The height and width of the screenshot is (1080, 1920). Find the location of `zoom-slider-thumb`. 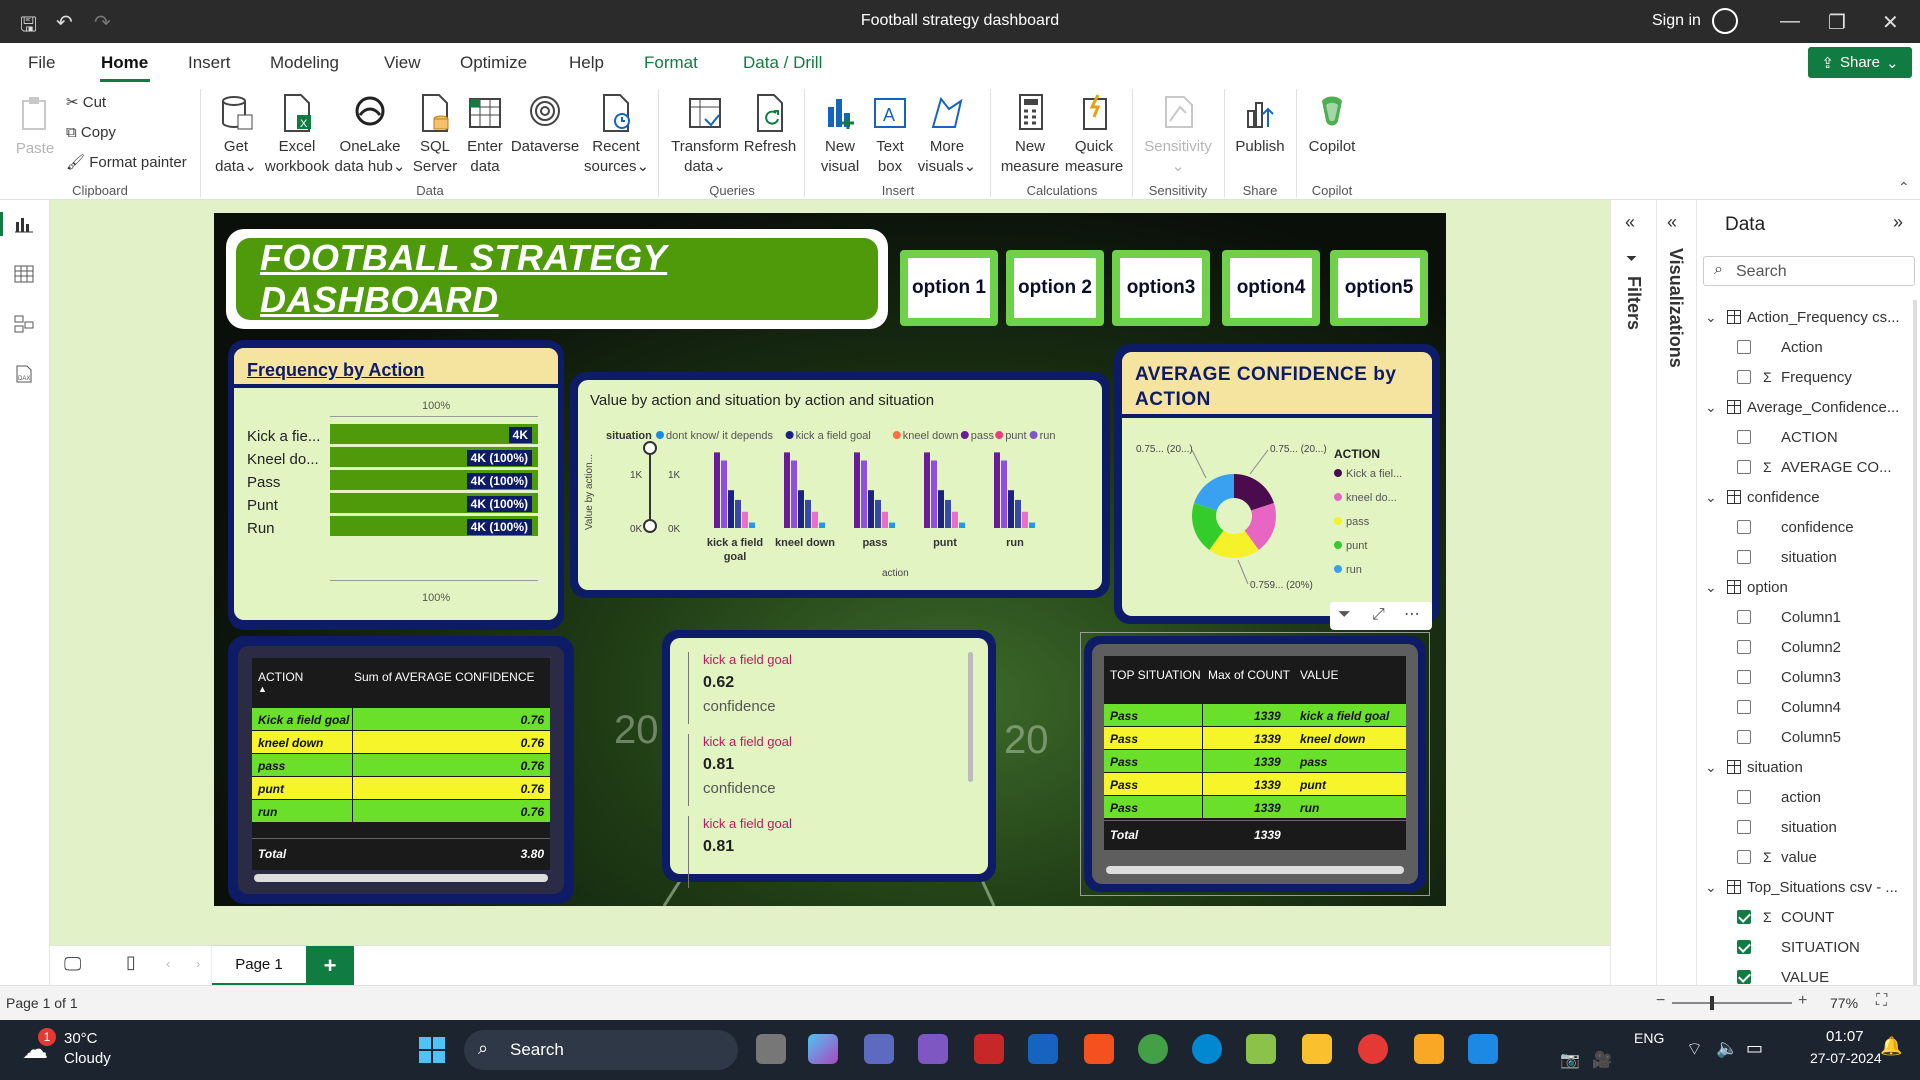

zoom-slider-thumb is located at coordinates (1712, 1003).